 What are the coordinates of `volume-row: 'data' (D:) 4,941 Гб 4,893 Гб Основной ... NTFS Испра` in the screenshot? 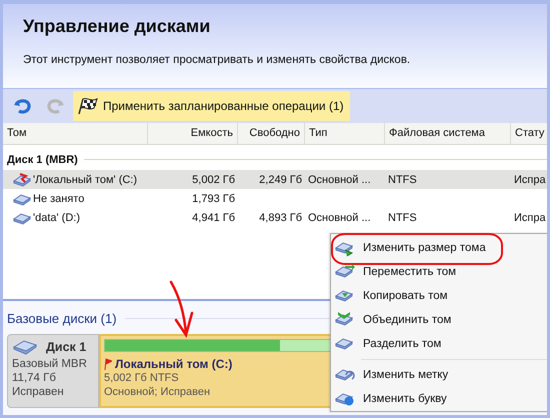 It's located at (275, 217).